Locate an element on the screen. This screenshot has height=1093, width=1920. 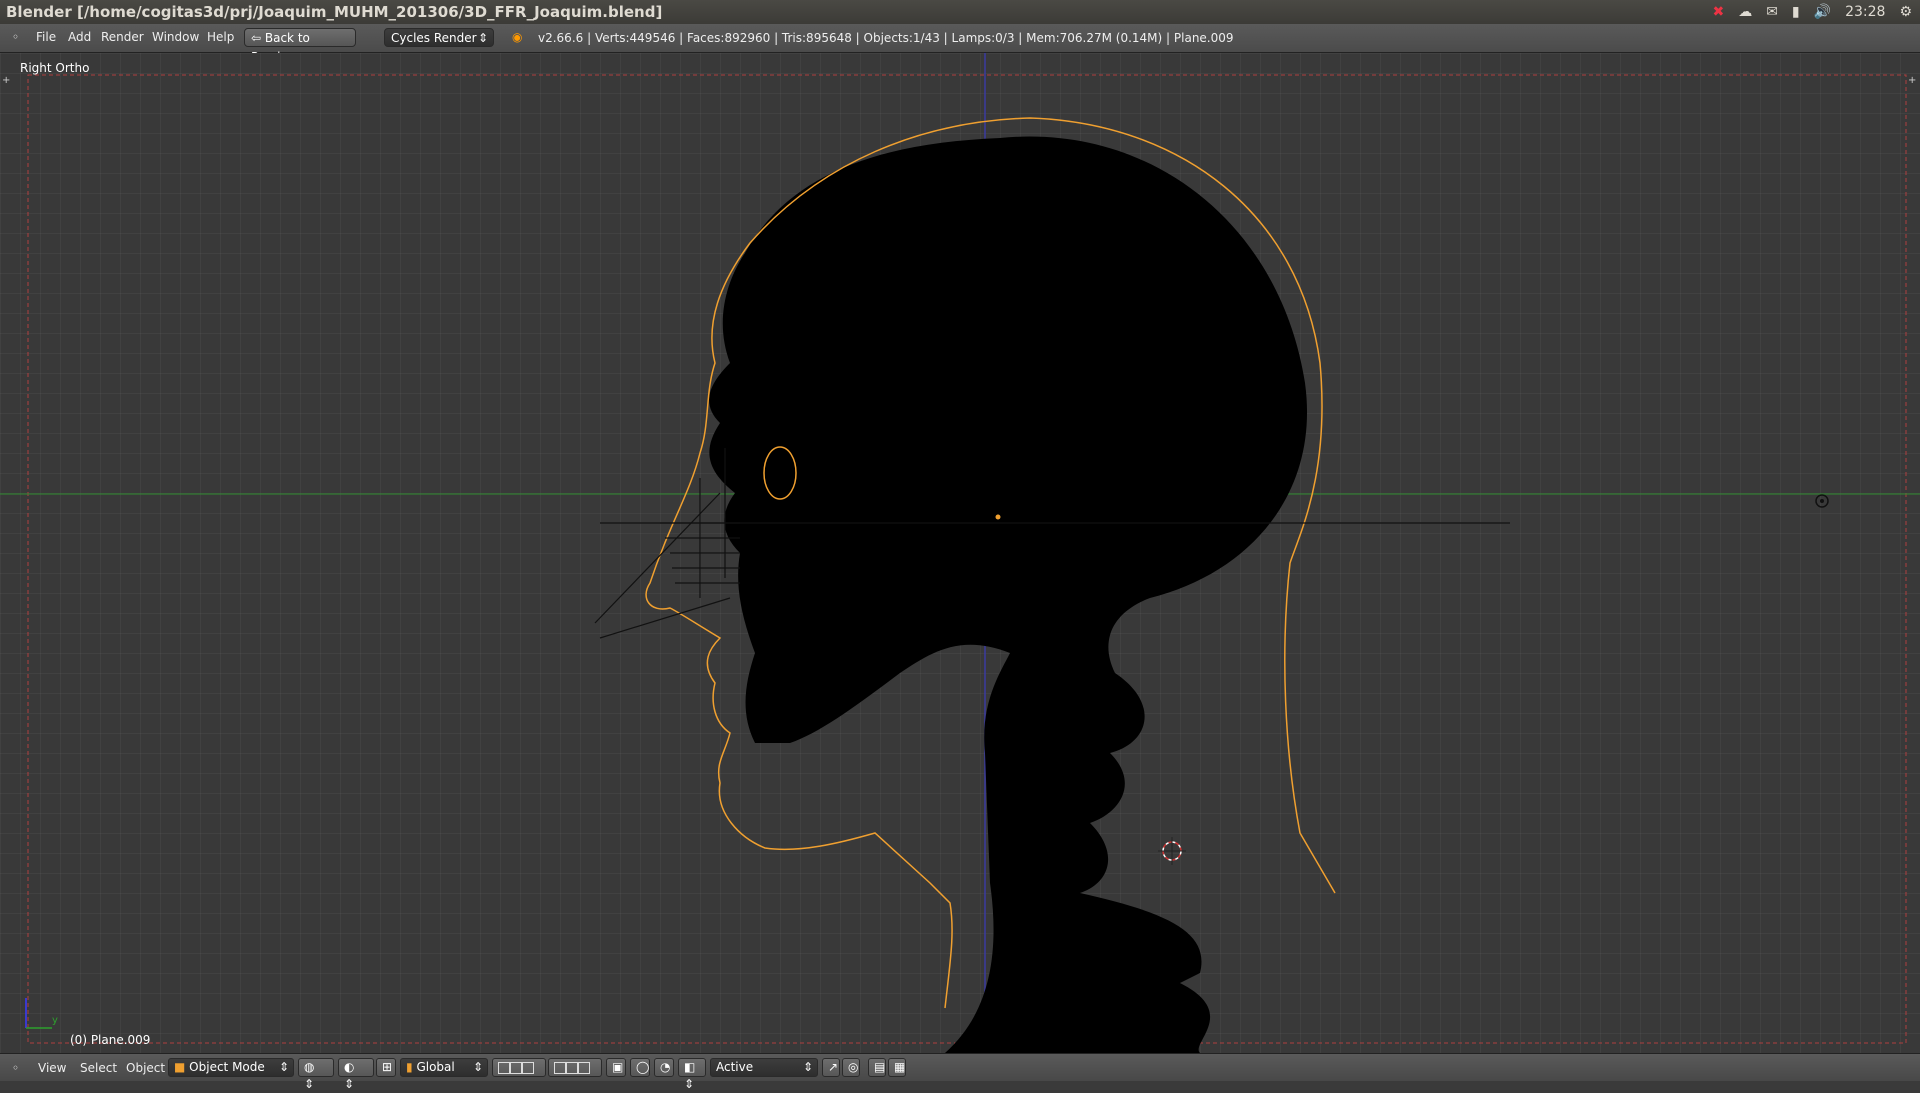
layer-buttons-b is located at coordinates (575, 1067).